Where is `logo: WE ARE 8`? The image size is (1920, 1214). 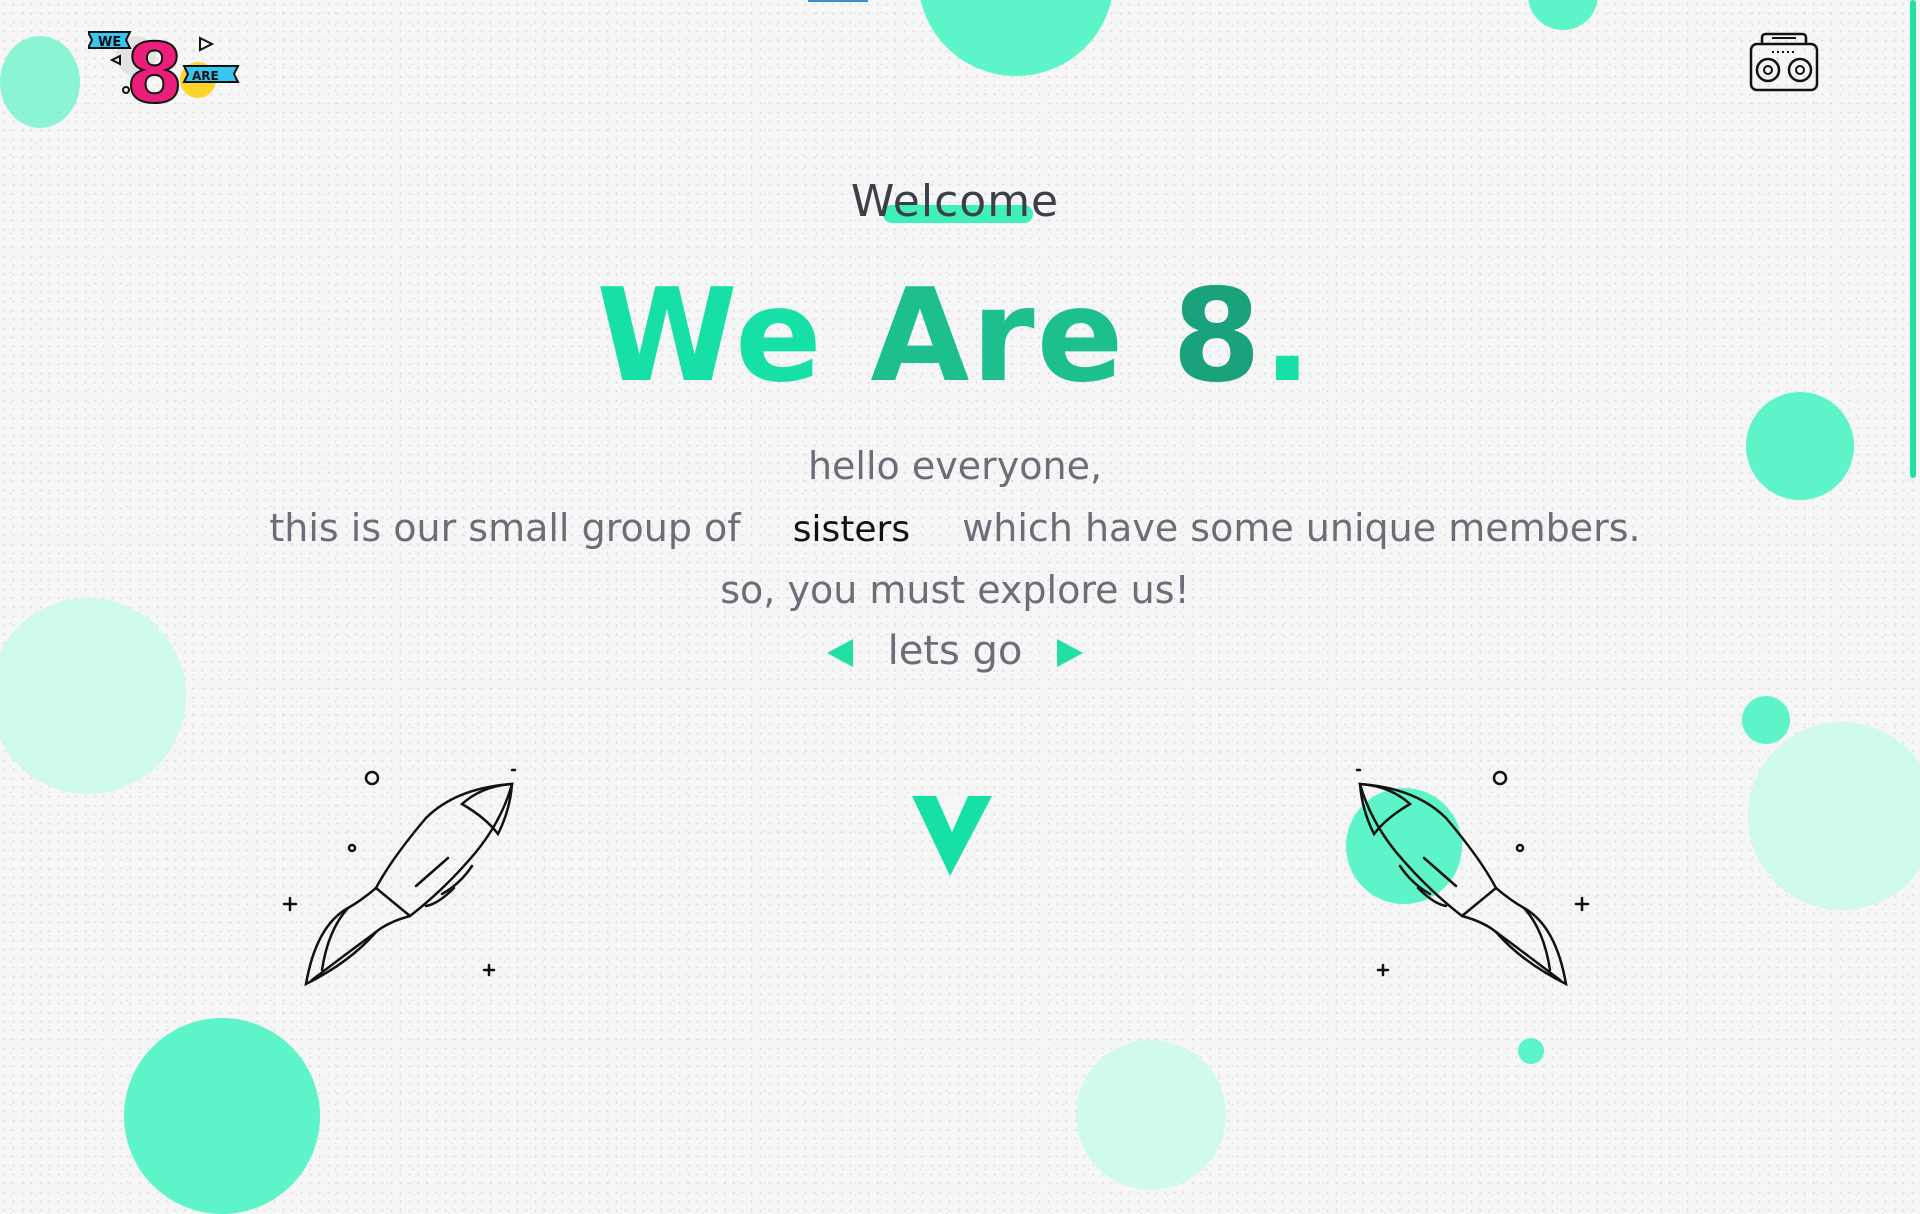 logo: WE ARE 8 is located at coordinates (164, 66).